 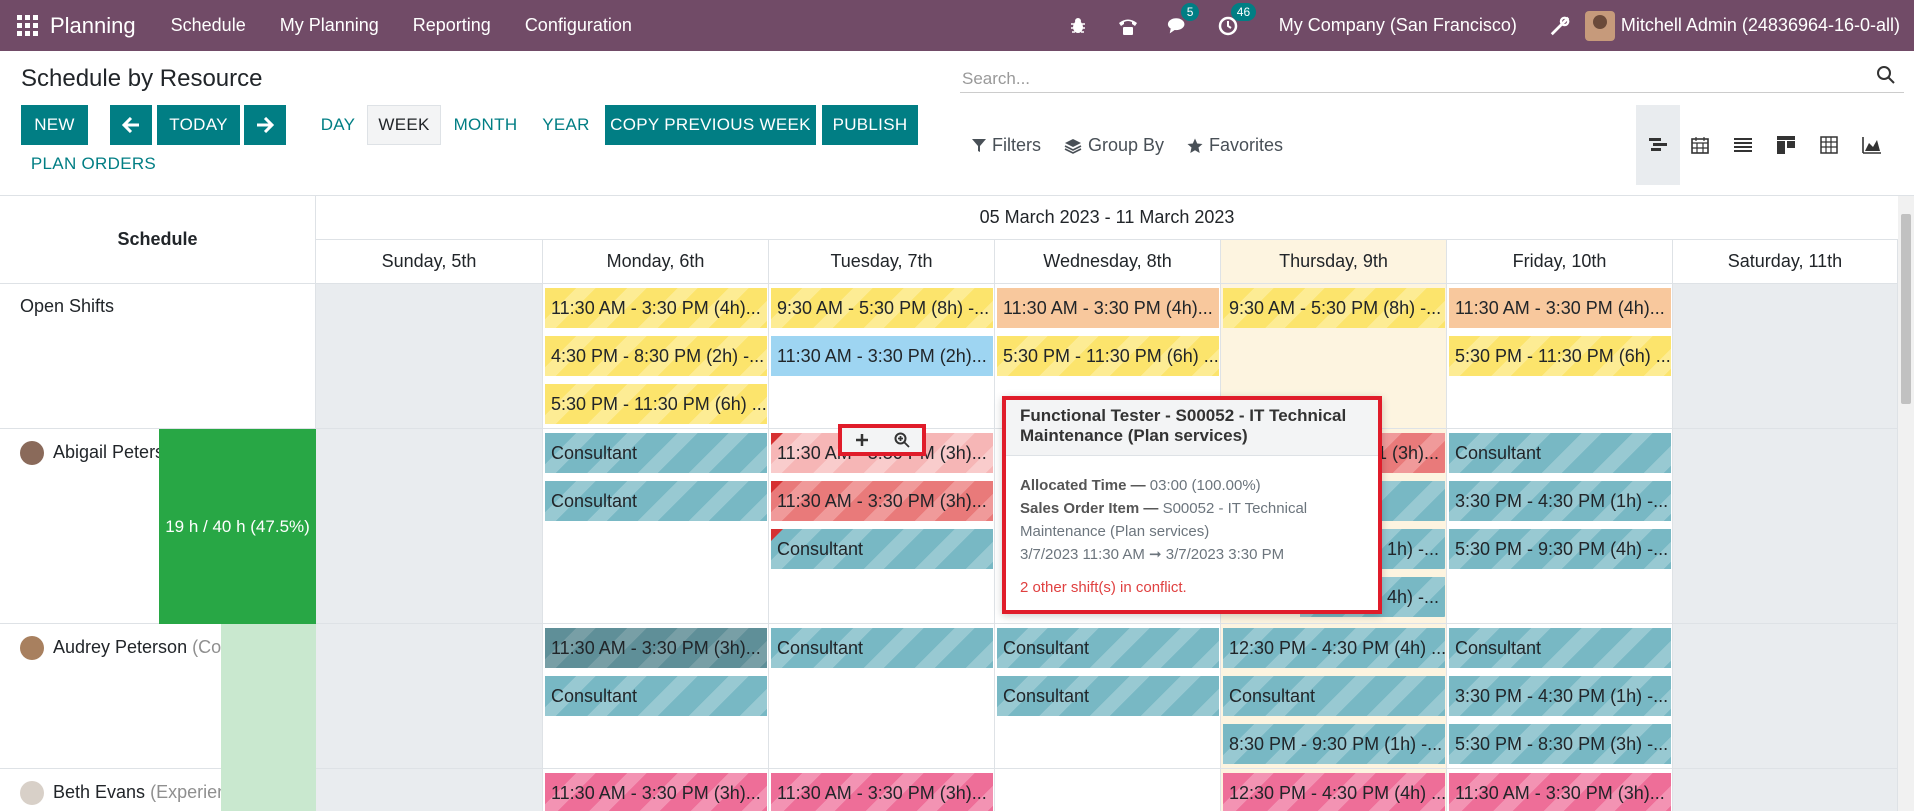 I want to click on menu-schedule: Schedule, so click(x=208, y=25).